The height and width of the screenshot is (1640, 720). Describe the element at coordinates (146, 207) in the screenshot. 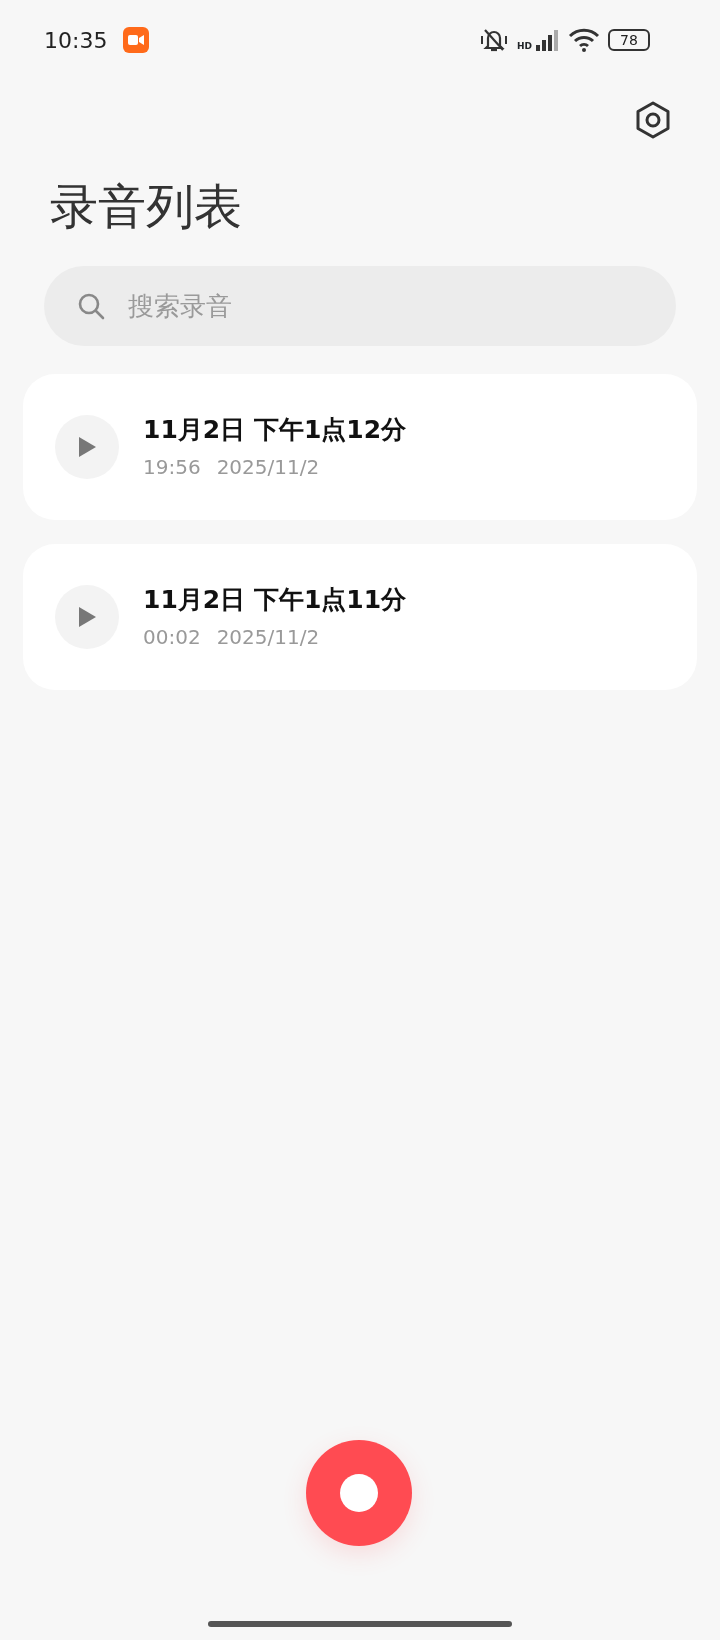

I see `page-title: 录音列表` at that location.